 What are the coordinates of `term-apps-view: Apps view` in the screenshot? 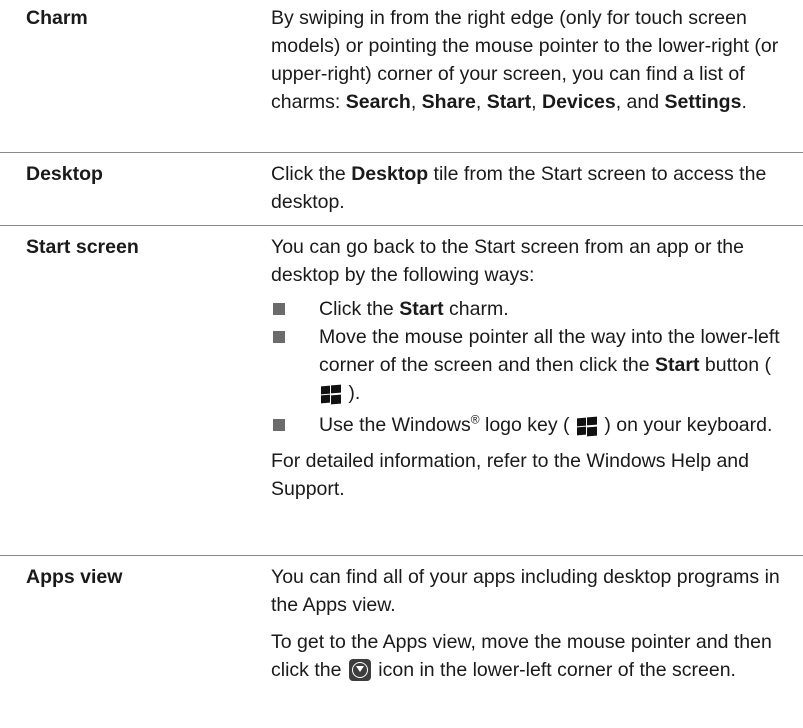 It's located at (74, 577).